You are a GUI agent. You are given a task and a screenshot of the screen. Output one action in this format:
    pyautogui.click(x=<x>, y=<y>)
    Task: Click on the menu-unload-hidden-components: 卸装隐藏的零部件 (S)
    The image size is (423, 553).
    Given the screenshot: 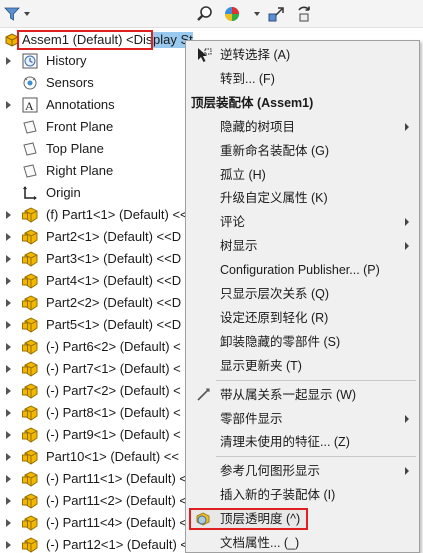 What is the action you would take?
    pyautogui.click(x=303, y=342)
    